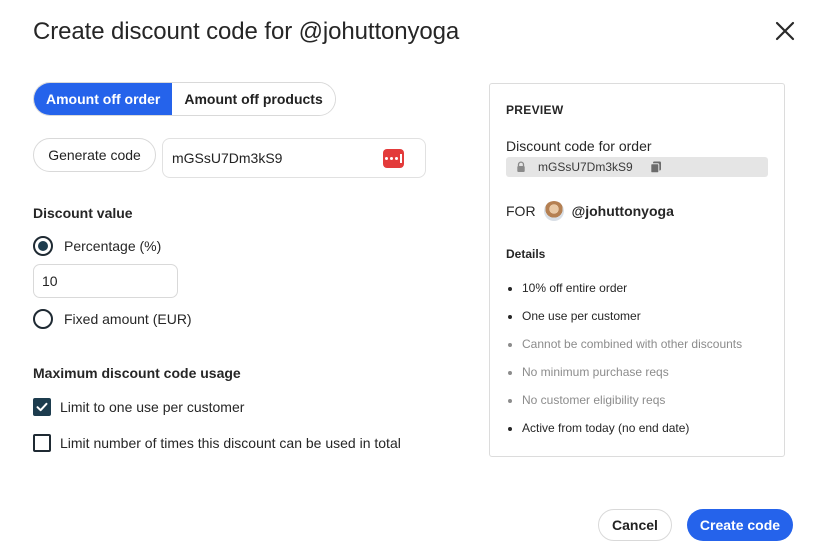  I want to click on one-per-customer-row: Limit to one use per customer, so click(138, 407).